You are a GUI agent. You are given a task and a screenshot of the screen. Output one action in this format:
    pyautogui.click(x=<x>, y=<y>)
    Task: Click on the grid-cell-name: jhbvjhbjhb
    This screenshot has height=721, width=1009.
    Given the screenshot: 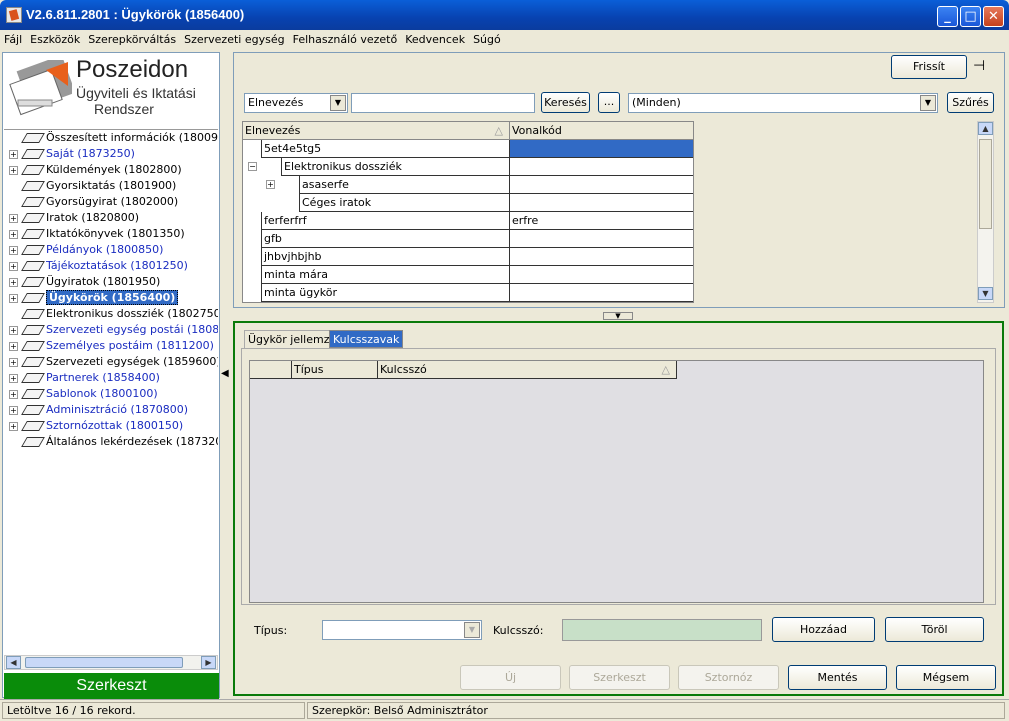 What is the action you would take?
    pyautogui.click(x=385, y=257)
    